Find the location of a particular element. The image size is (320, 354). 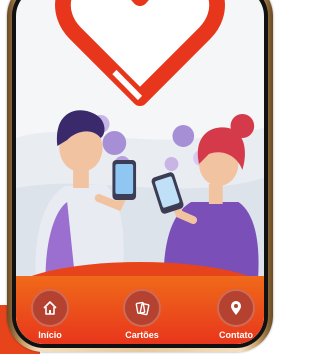

nav-item-cartoes: Cartões is located at coordinates (142, 314).